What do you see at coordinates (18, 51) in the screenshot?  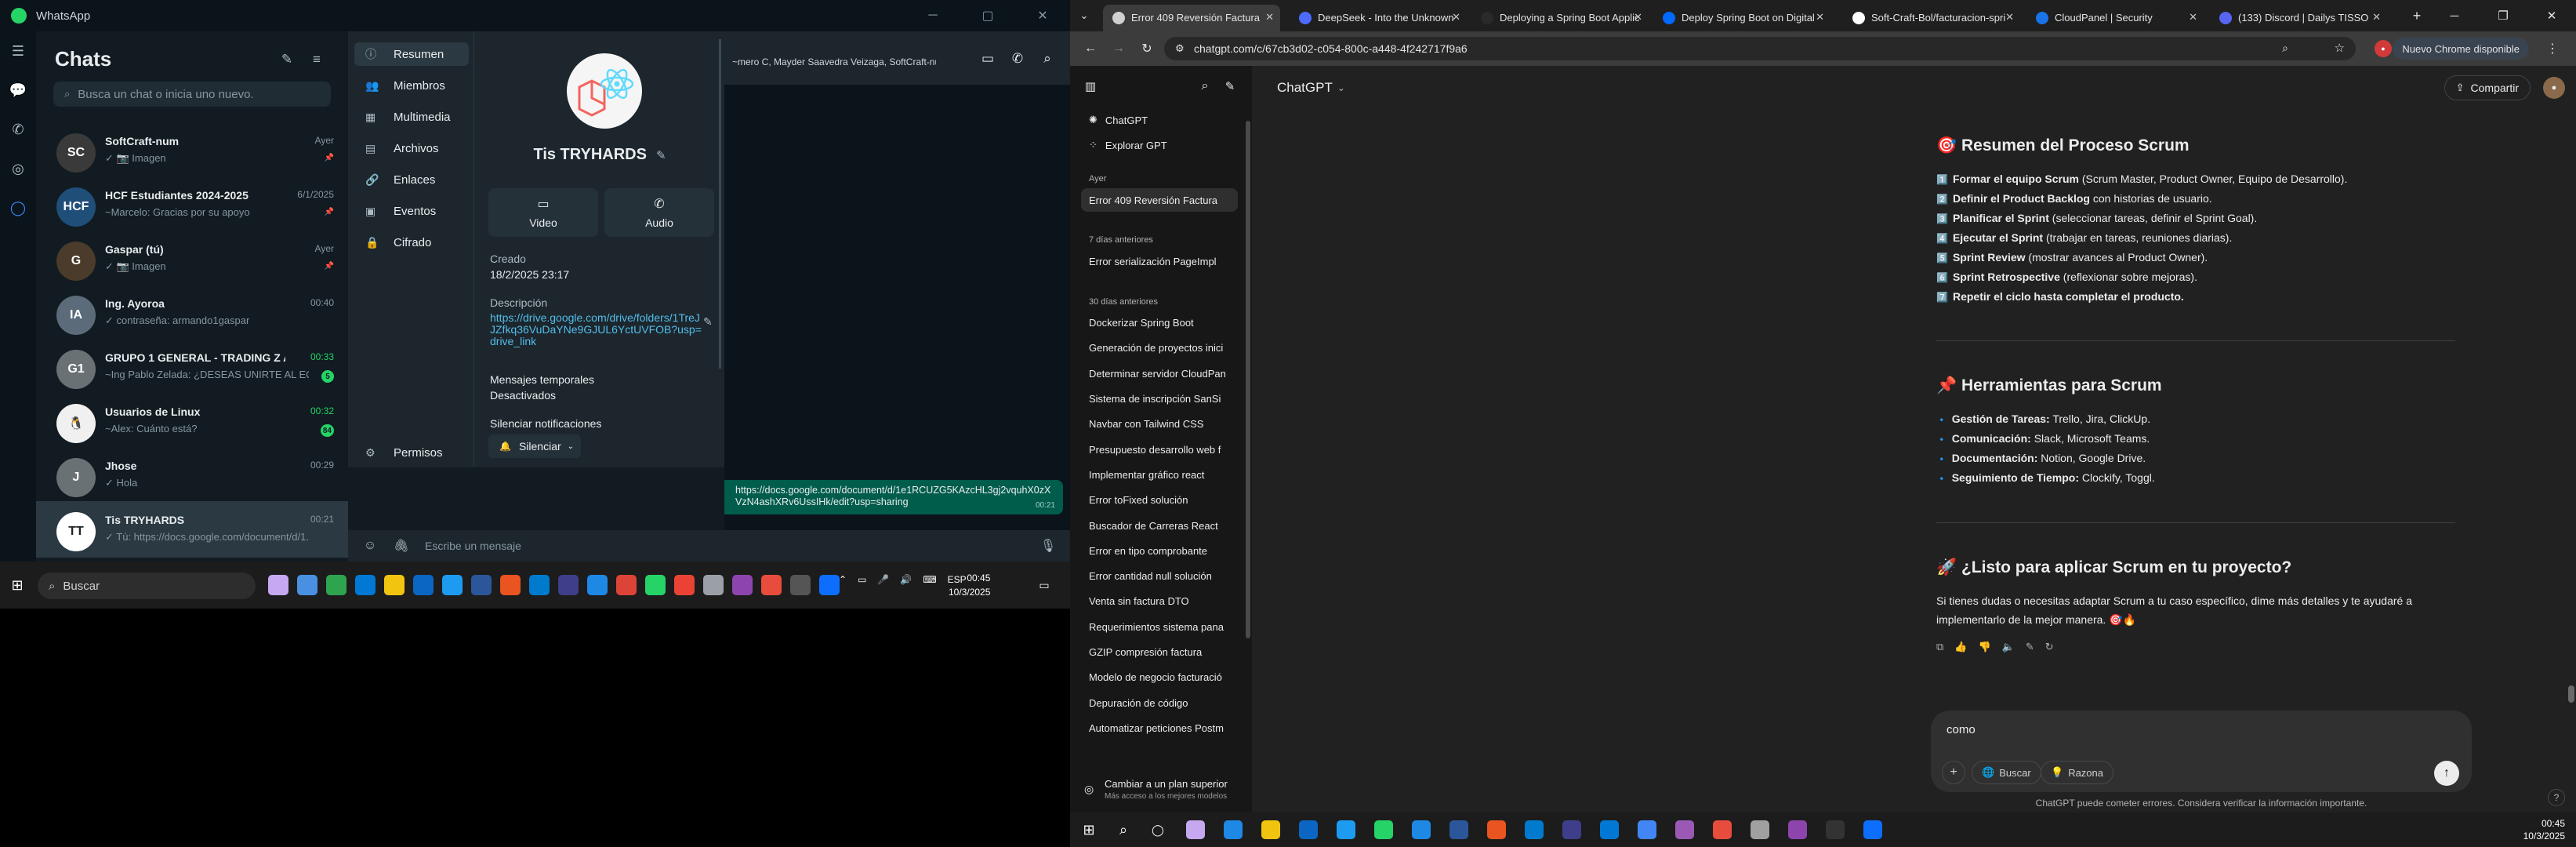 I see `menu-icon: ☰` at bounding box center [18, 51].